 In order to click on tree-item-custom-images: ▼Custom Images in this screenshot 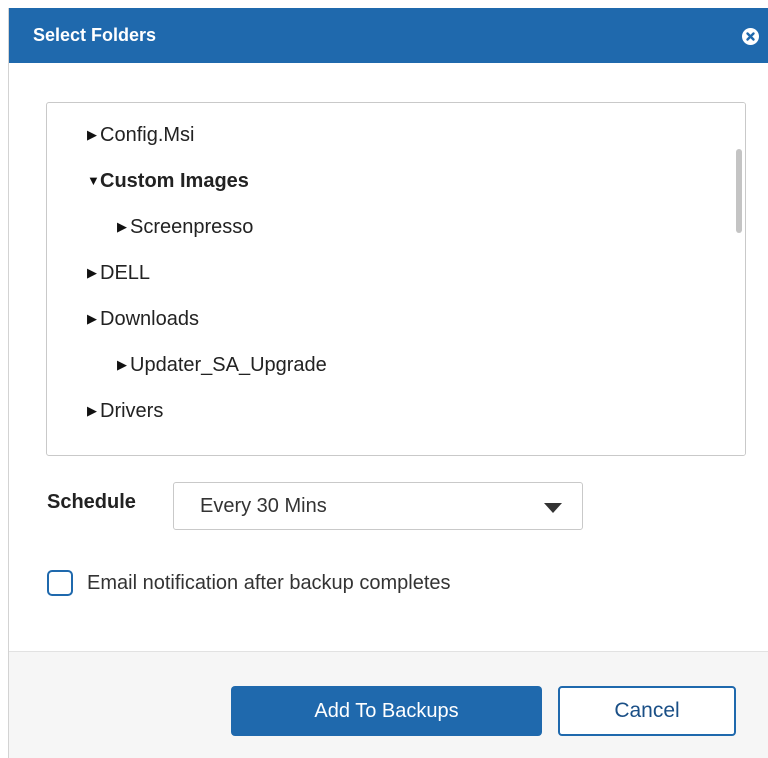, I will do `click(168, 181)`.